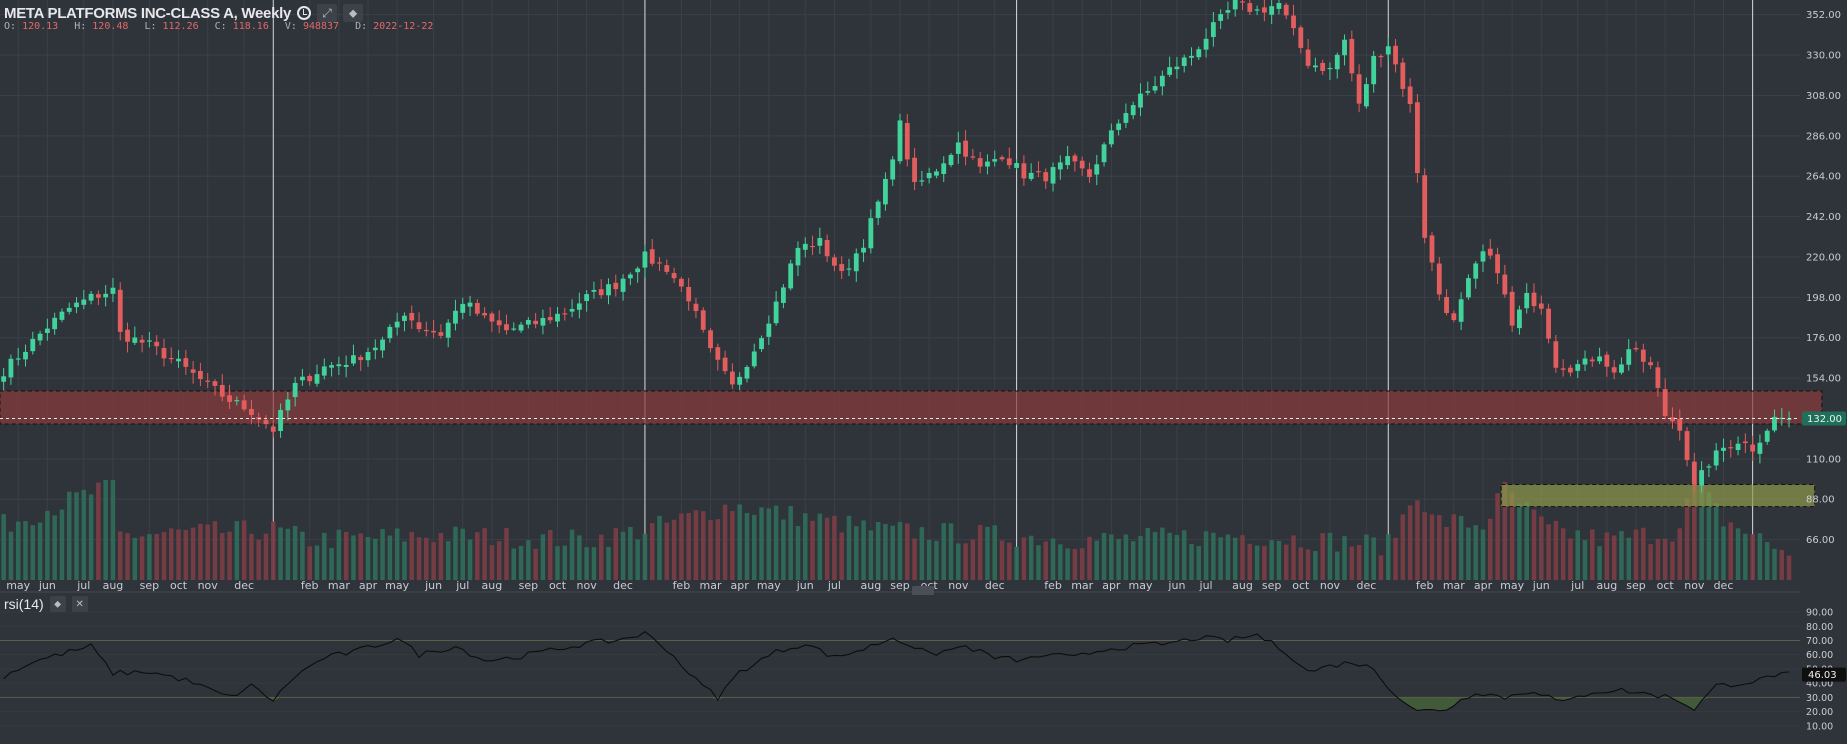 The width and height of the screenshot is (1847, 744). Describe the element at coordinates (353, 13) in the screenshot. I see `pin-icon: ⬥` at that location.